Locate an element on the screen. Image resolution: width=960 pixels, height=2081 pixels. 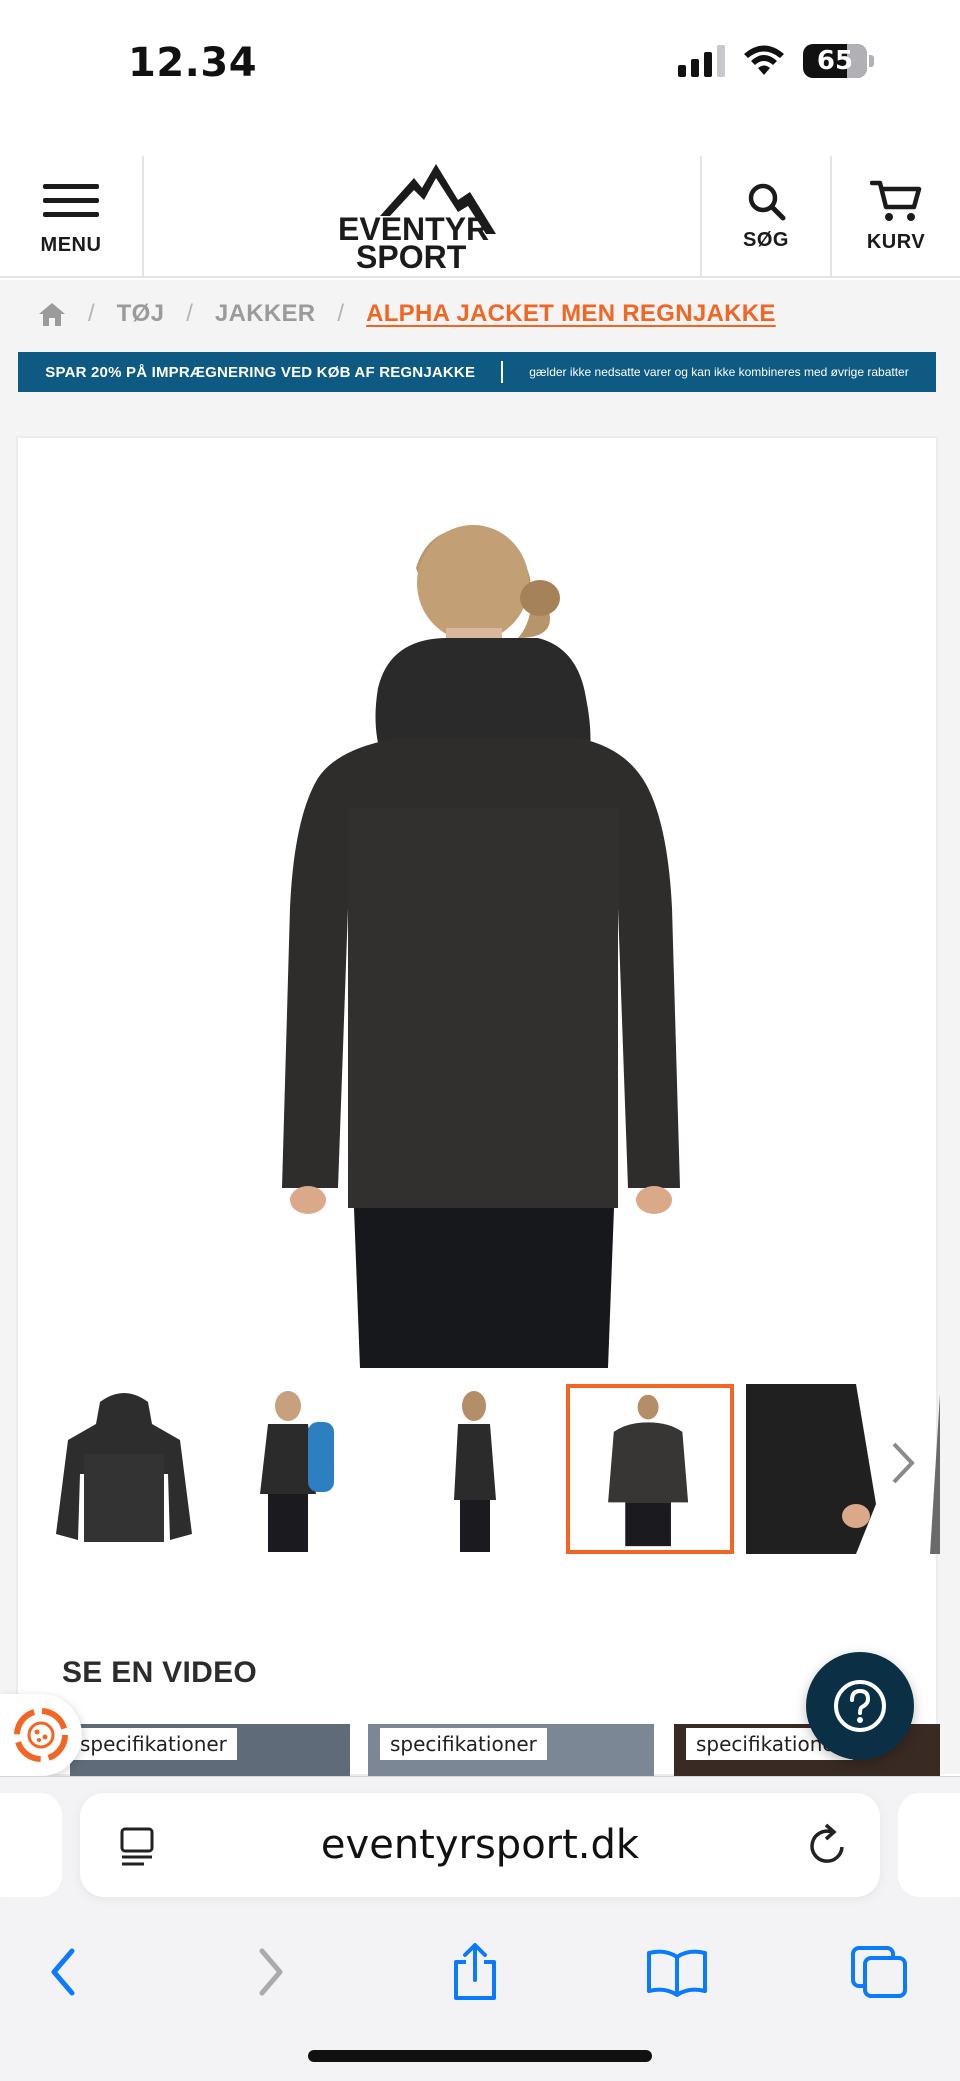
battery-level: 65 is located at coordinates (835, 61).